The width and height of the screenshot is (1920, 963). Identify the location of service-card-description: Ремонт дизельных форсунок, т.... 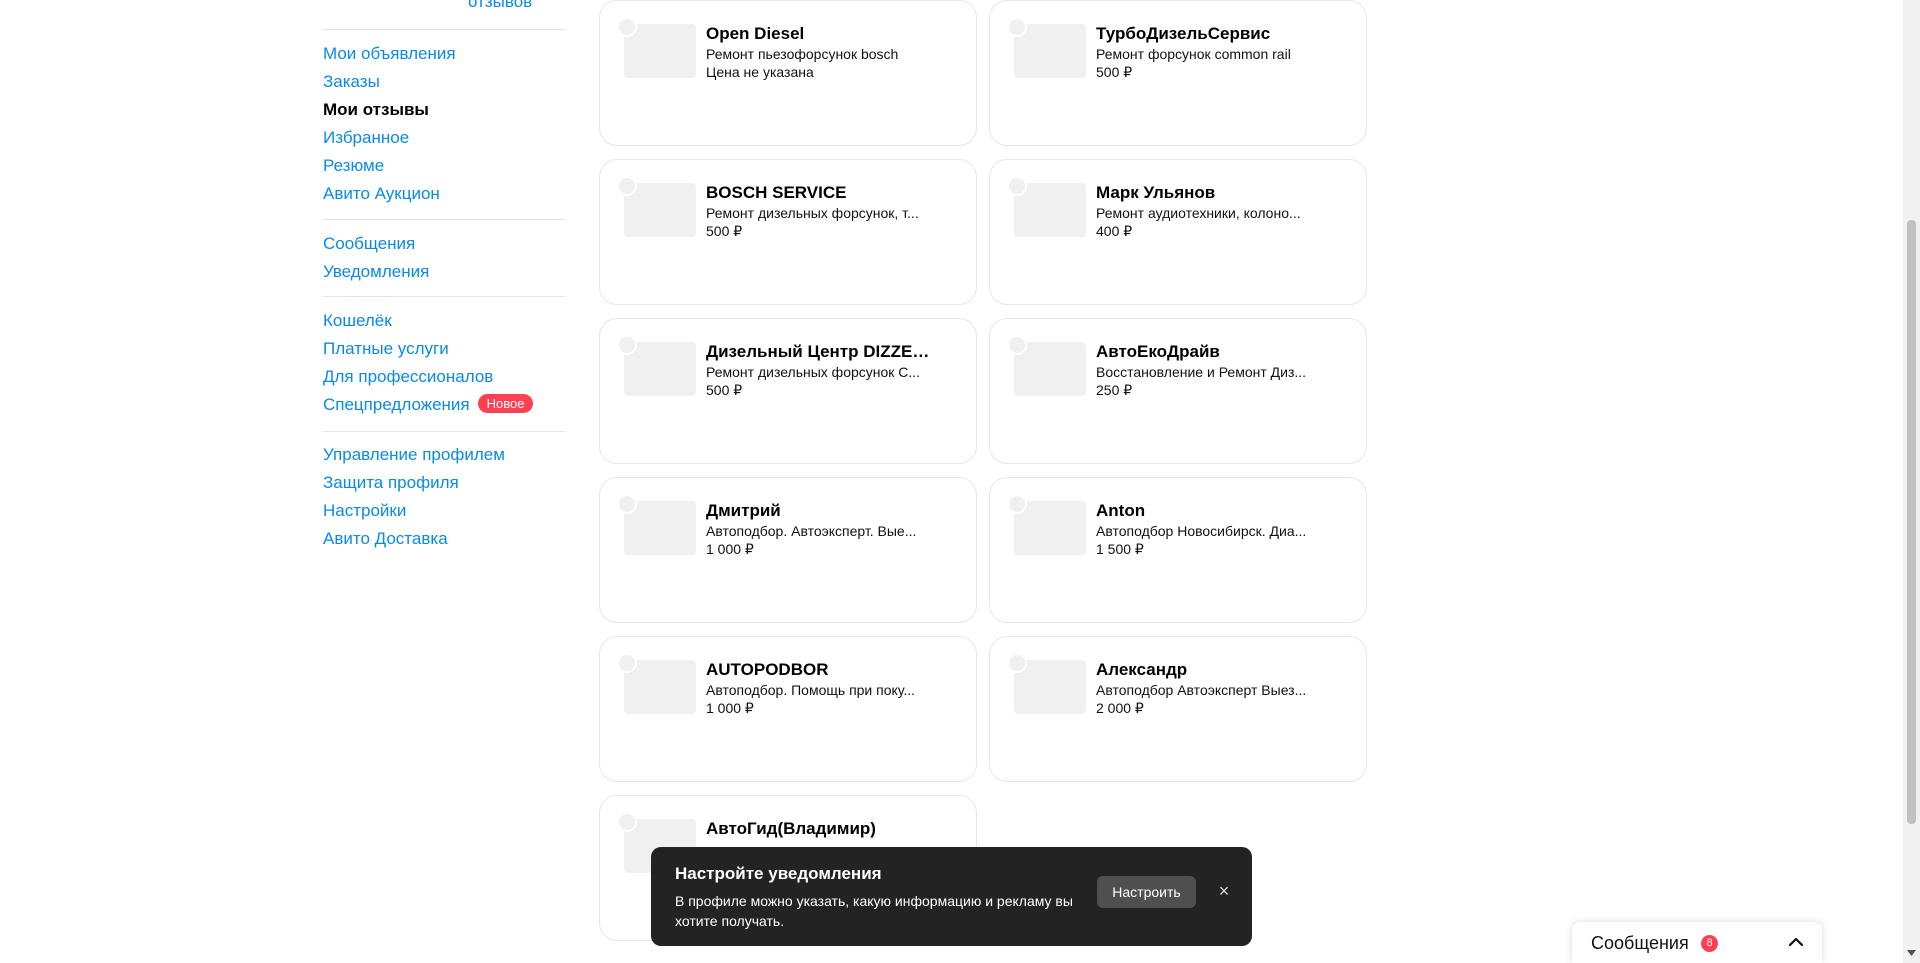
(812, 213).